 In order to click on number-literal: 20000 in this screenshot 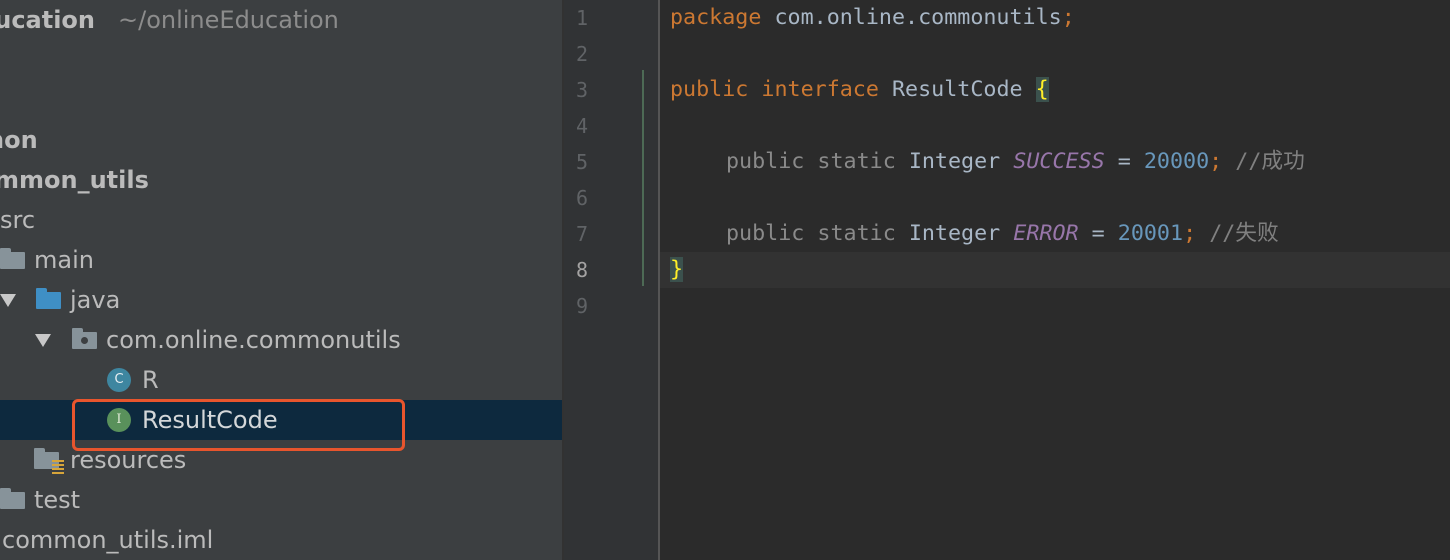, I will do `click(1176, 161)`.